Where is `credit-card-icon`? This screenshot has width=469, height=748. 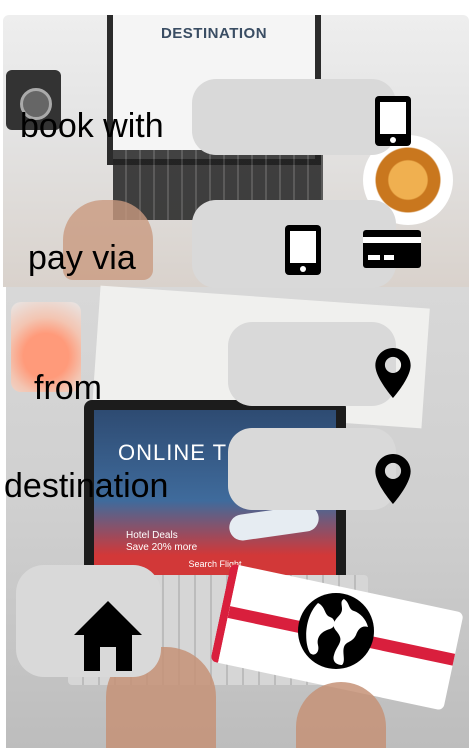 credit-card-icon is located at coordinates (392, 249).